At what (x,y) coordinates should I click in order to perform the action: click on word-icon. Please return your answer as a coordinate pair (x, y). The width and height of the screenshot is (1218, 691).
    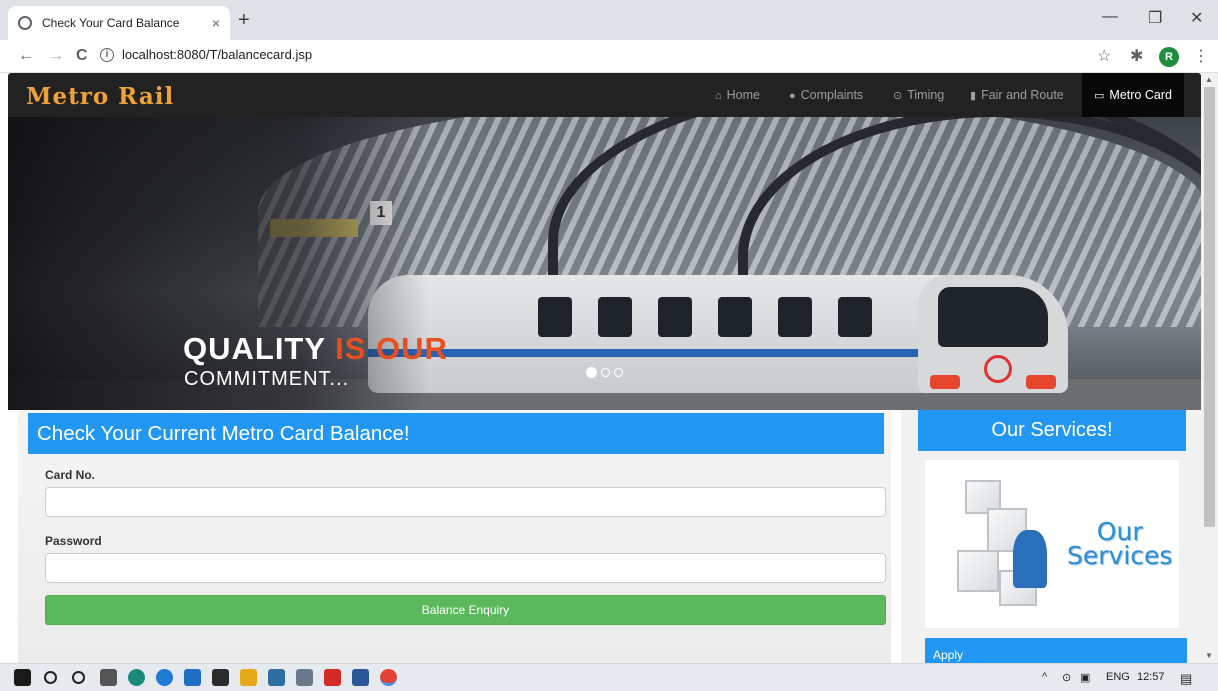
    Looking at the image, I should click on (360, 677).